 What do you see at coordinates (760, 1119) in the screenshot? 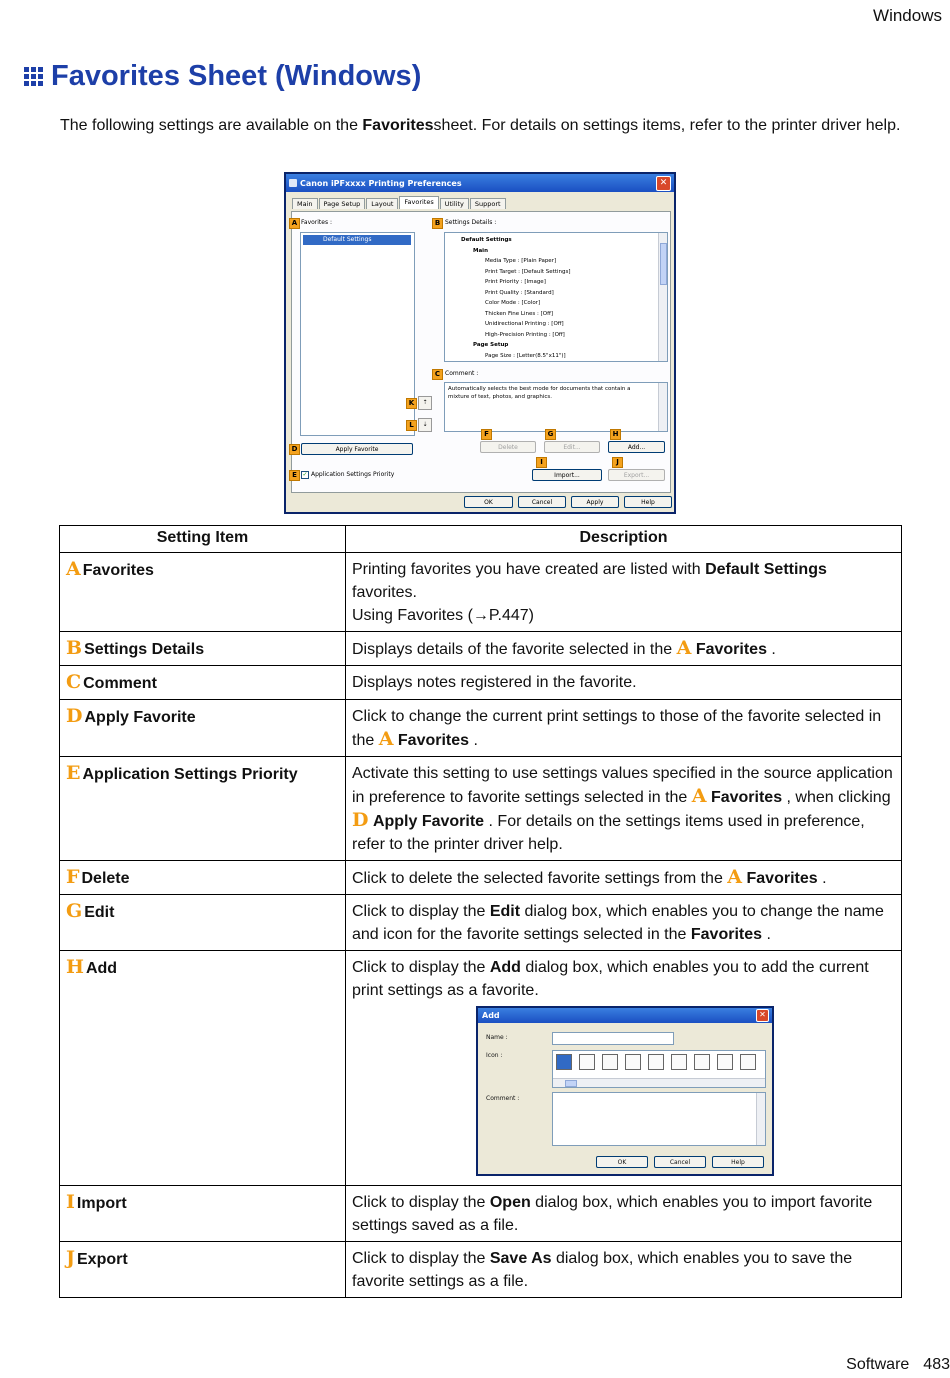
I see `add-comment-scrollbar` at bounding box center [760, 1119].